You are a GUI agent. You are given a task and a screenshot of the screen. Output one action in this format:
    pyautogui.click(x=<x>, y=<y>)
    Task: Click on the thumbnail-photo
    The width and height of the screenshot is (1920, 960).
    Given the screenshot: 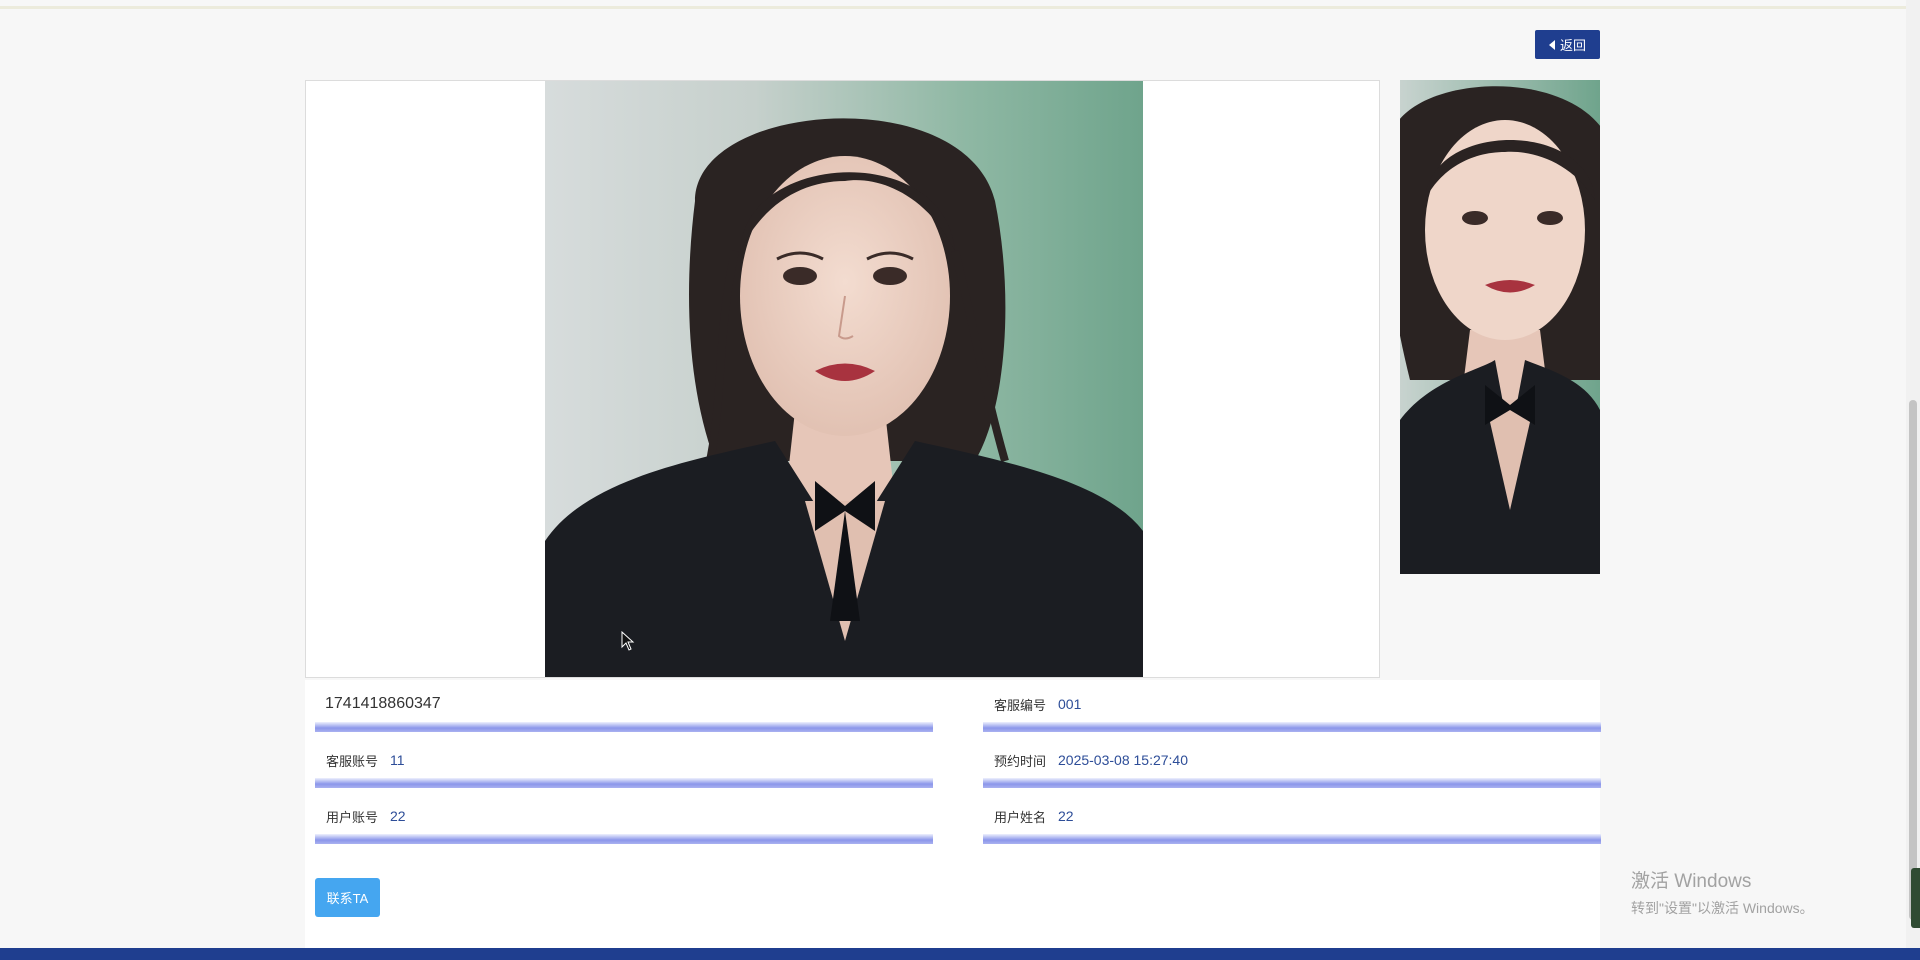 What is the action you would take?
    pyautogui.click(x=1500, y=327)
    